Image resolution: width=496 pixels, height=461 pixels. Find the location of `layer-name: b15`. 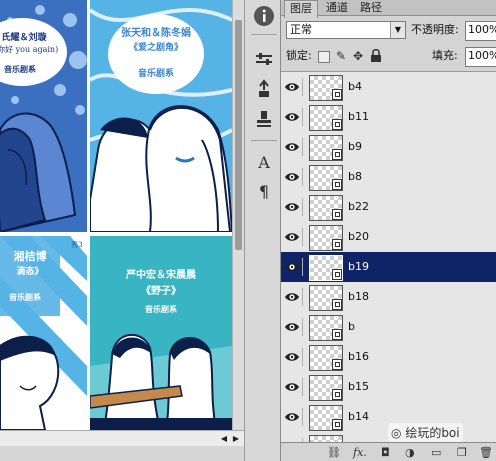

layer-name: b15 is located at coordinates (358, 387).